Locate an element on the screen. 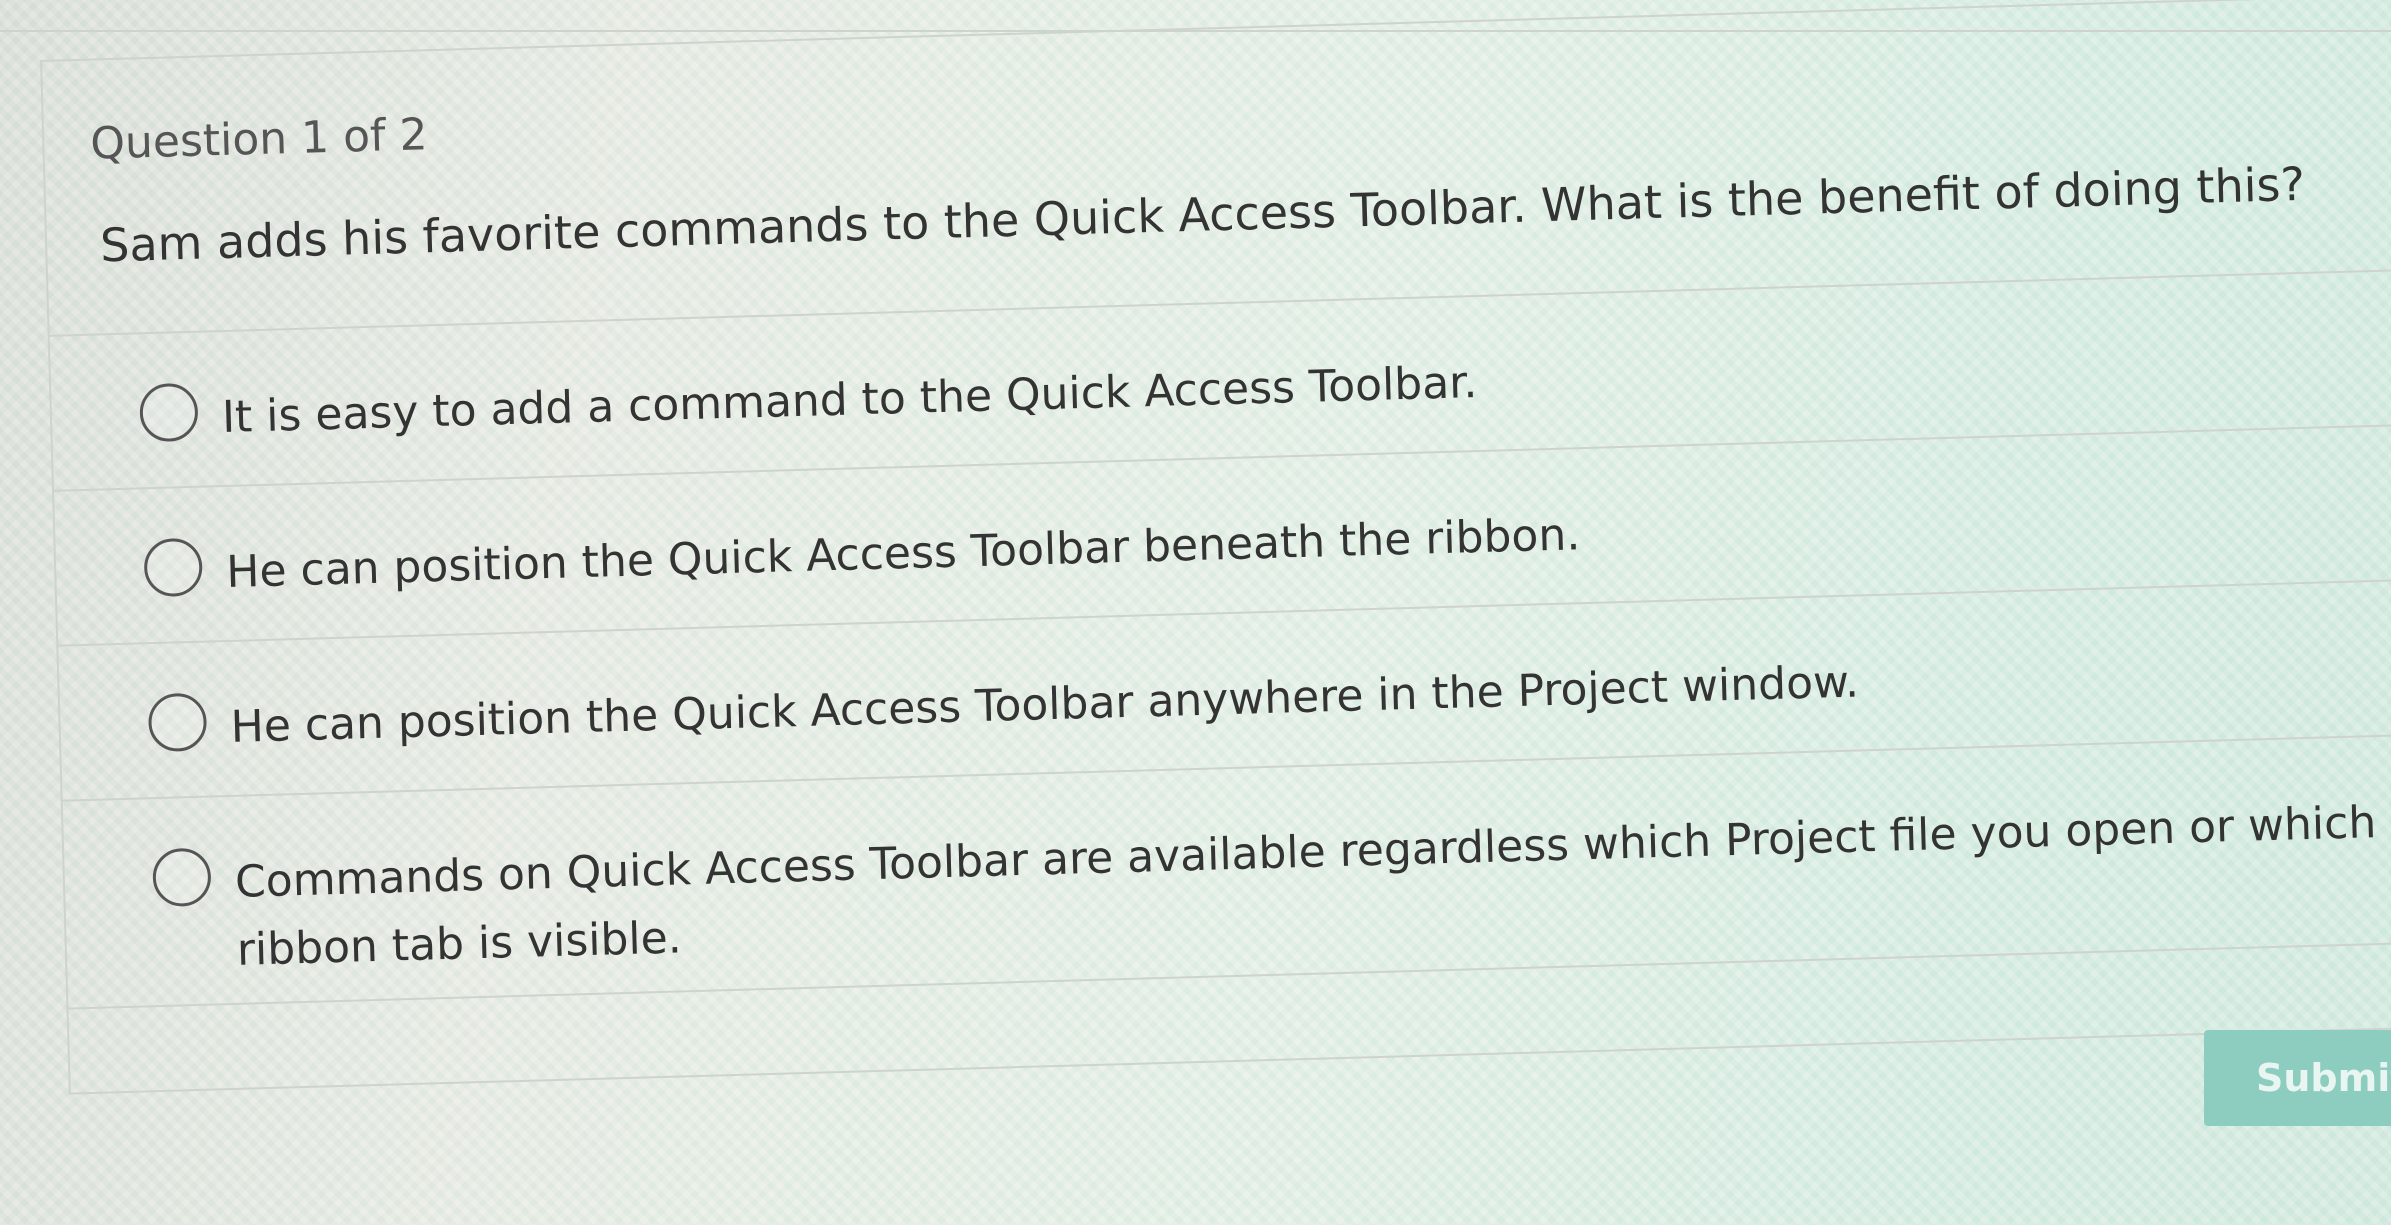 This screenshot has height=1225, width=2391. question-counter: Question 1 of 2 is located at coordinates (259, 139).